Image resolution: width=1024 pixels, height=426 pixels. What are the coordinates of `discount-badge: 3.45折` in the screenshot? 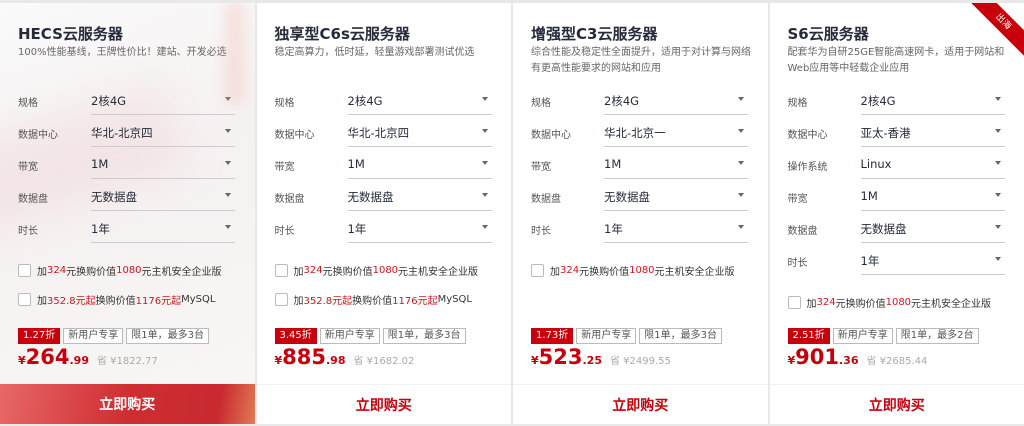 It's located at (295, 336).